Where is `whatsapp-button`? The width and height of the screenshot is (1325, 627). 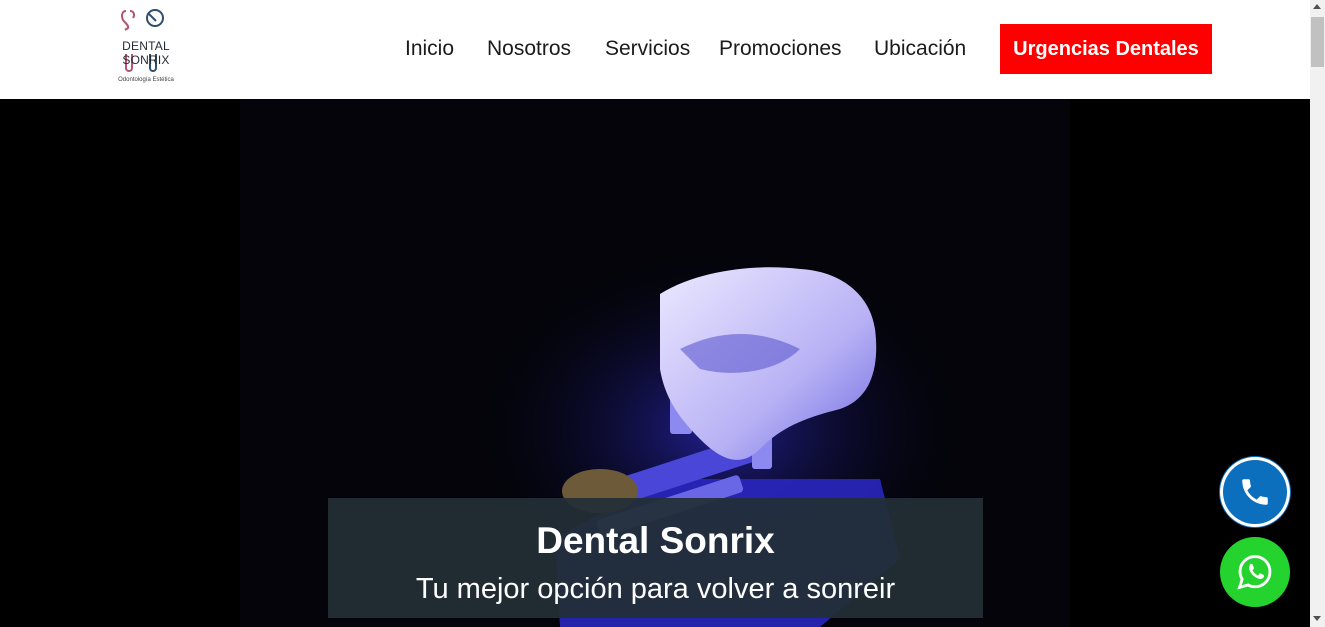
whatsapp-button is located at coordinates (1255, 572).